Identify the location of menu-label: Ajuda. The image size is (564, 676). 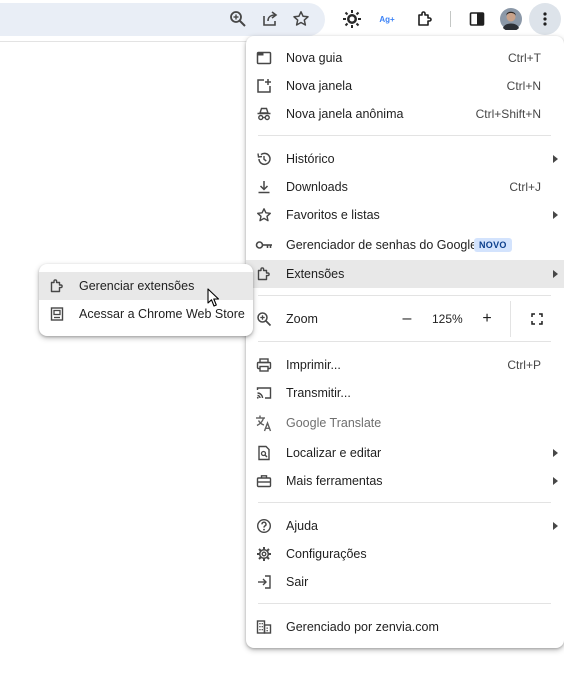
(302, 526).